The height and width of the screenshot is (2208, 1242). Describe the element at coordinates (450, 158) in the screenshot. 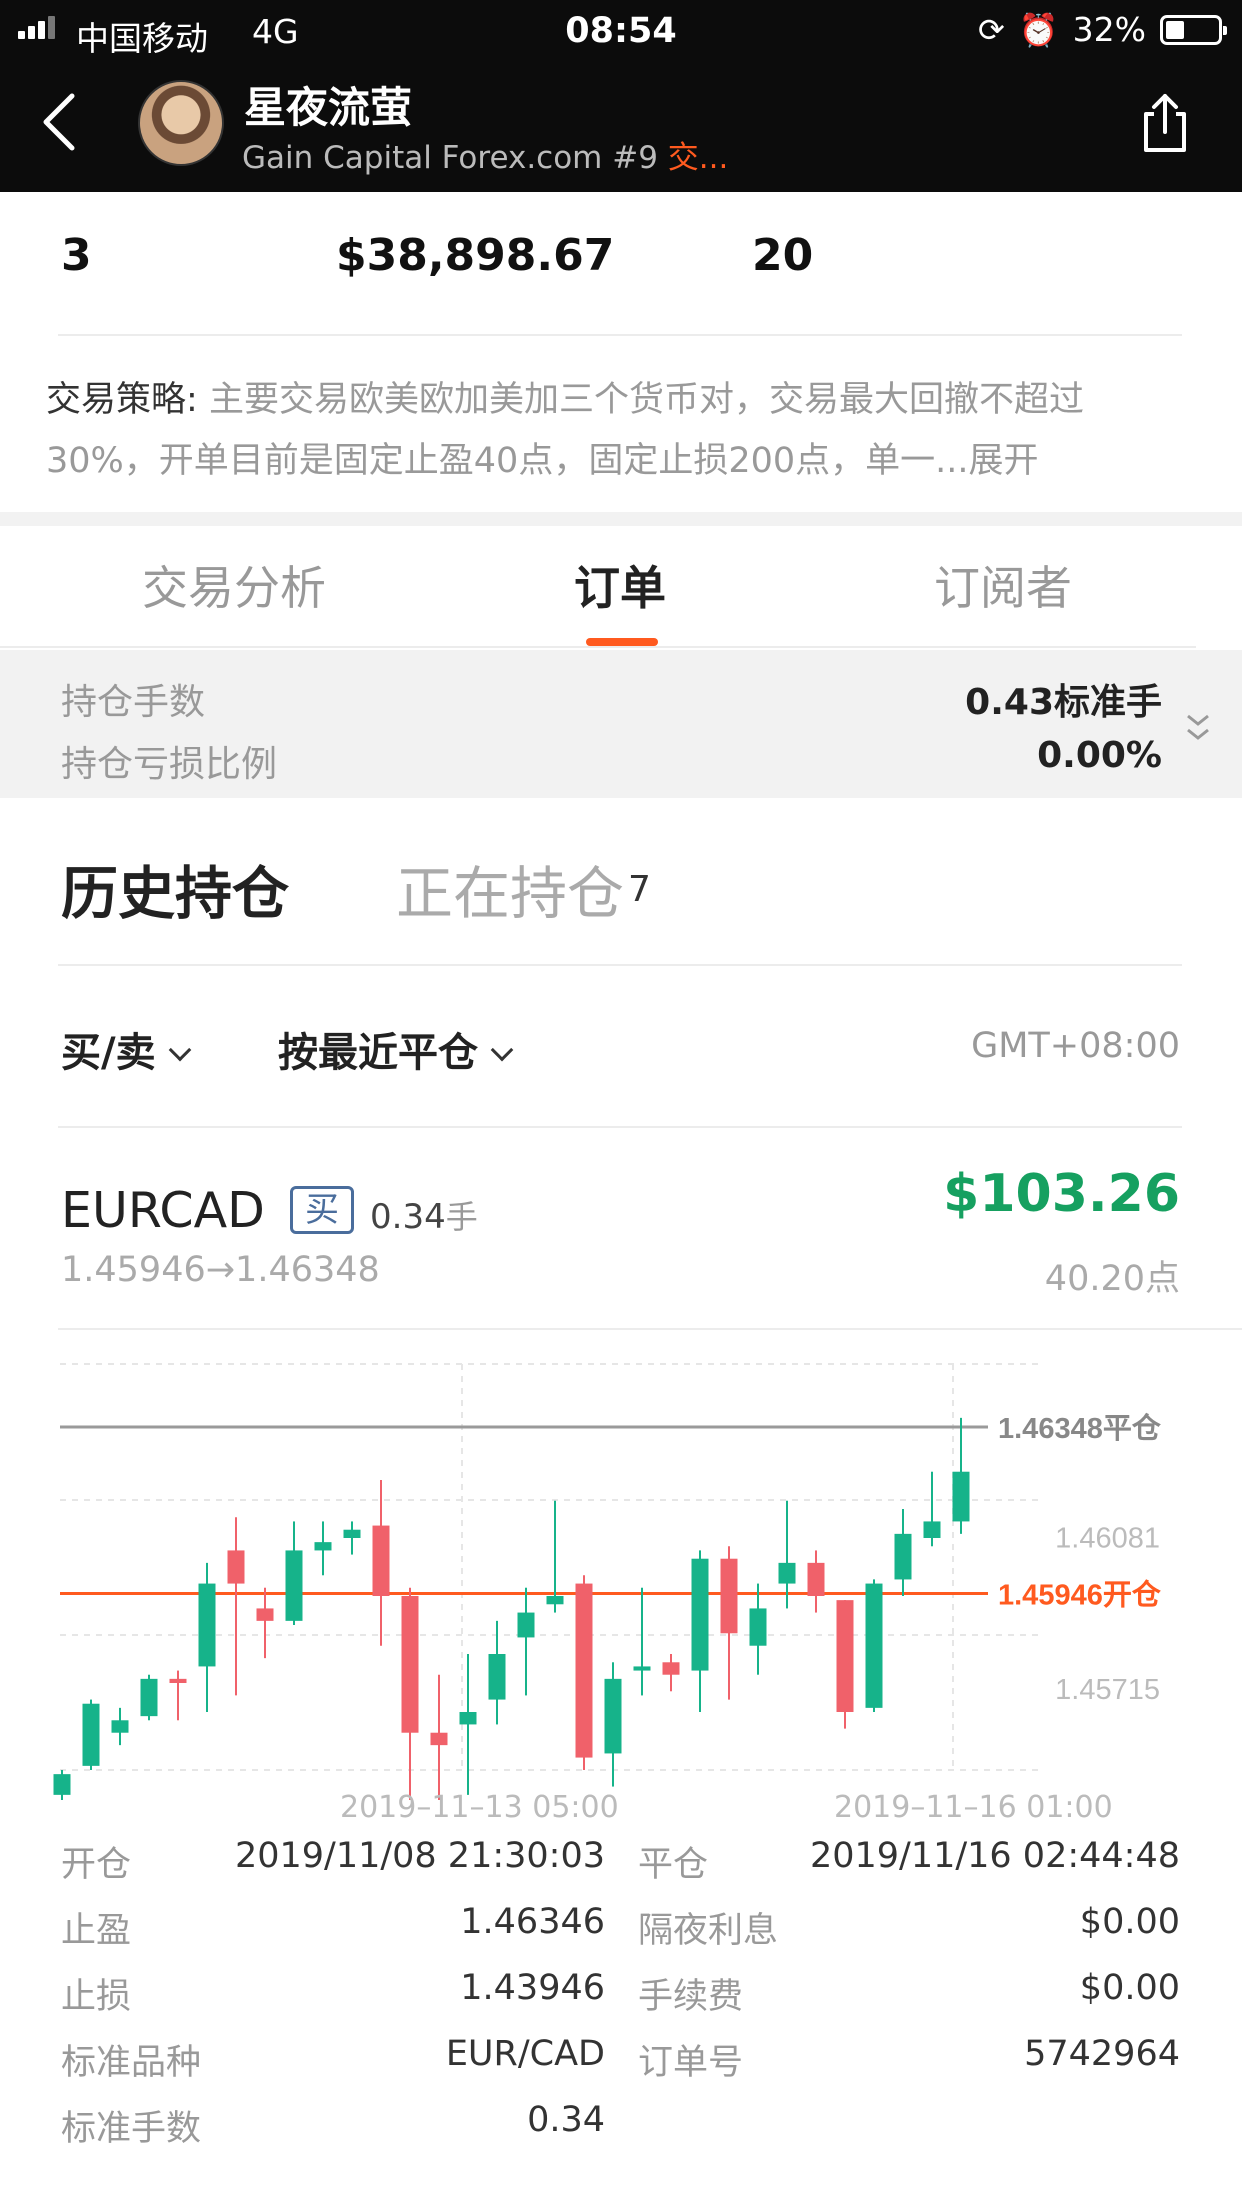

I see `account-name: Gain Capital Forex.com #9` at that location.